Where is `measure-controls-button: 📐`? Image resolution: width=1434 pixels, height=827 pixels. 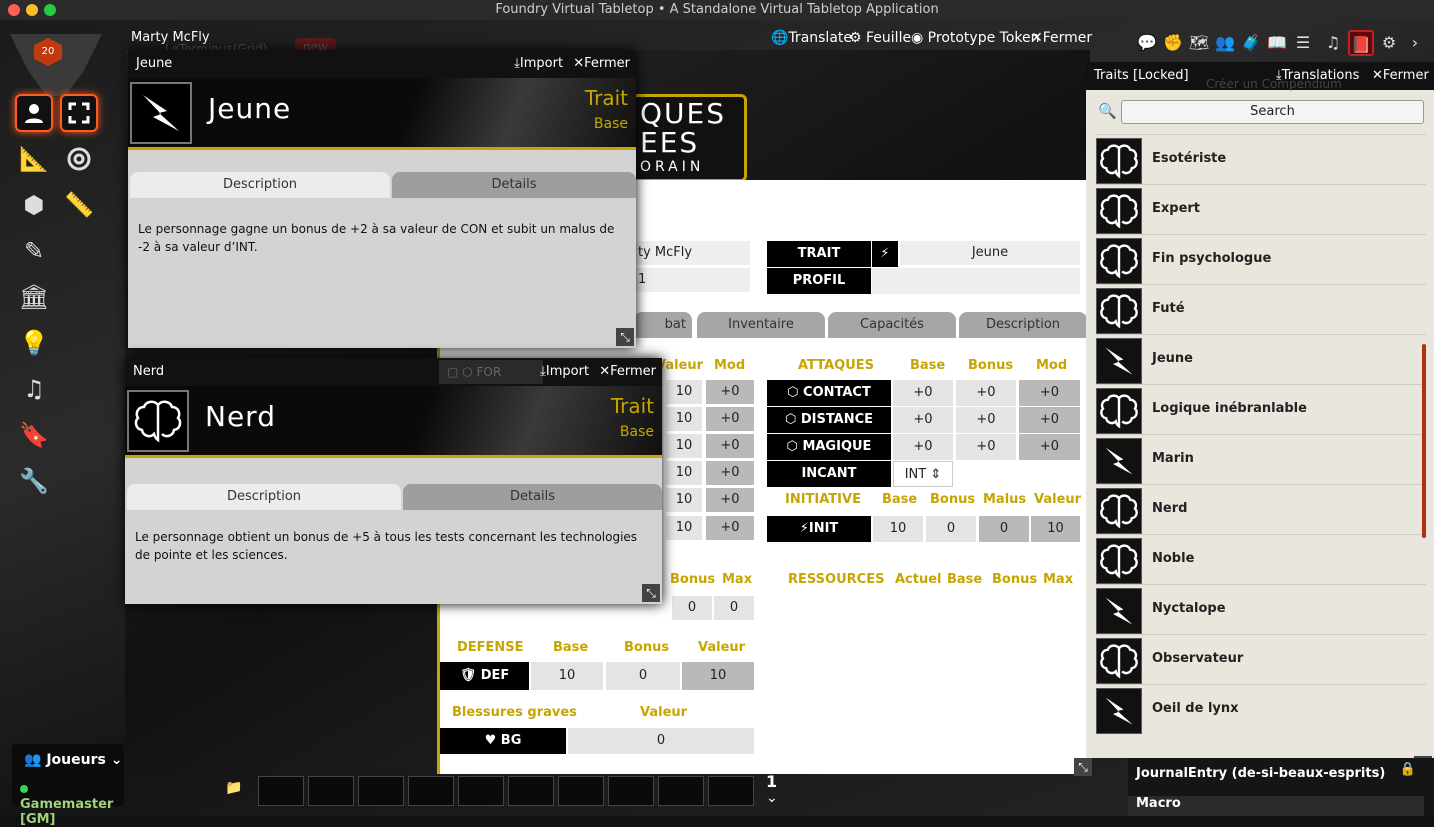 measure-controls-button: 📐 is located at coordinates (34, 159).